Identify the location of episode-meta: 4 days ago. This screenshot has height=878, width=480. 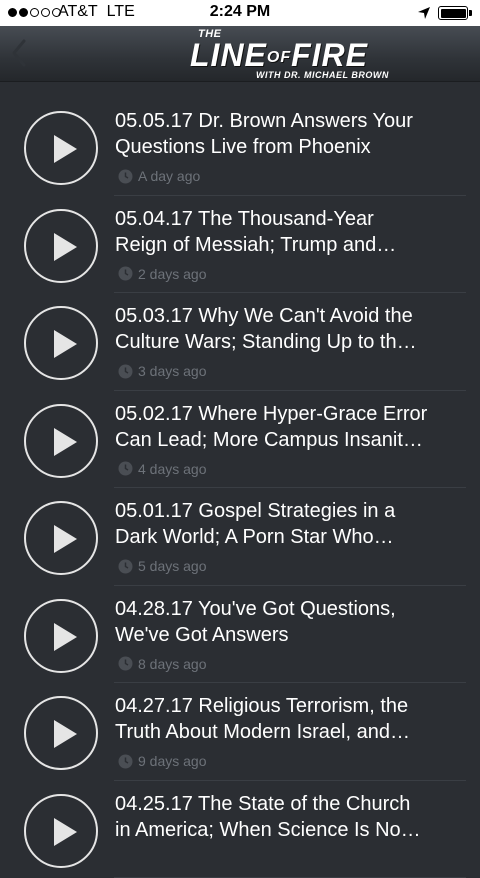
(162, 469).